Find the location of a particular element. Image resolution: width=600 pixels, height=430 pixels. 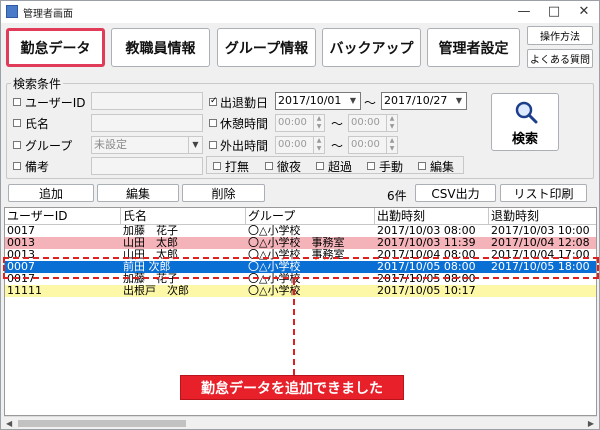

cell-clock-out: 2017/10/03 10:00 is located at coordinates (540, 231).